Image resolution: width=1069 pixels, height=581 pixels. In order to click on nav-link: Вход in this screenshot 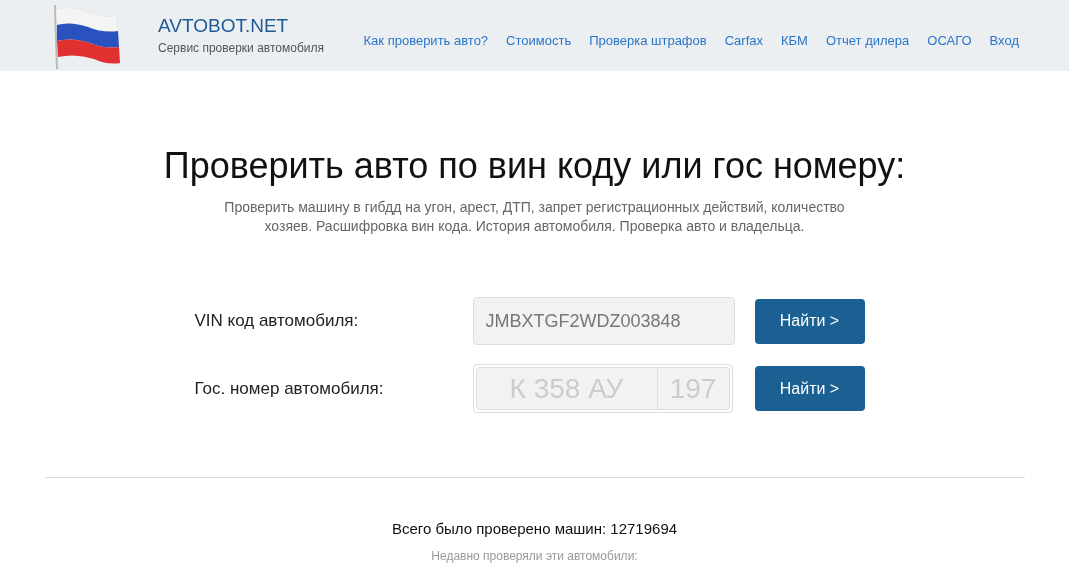, I will do `click(1004, 40)`.